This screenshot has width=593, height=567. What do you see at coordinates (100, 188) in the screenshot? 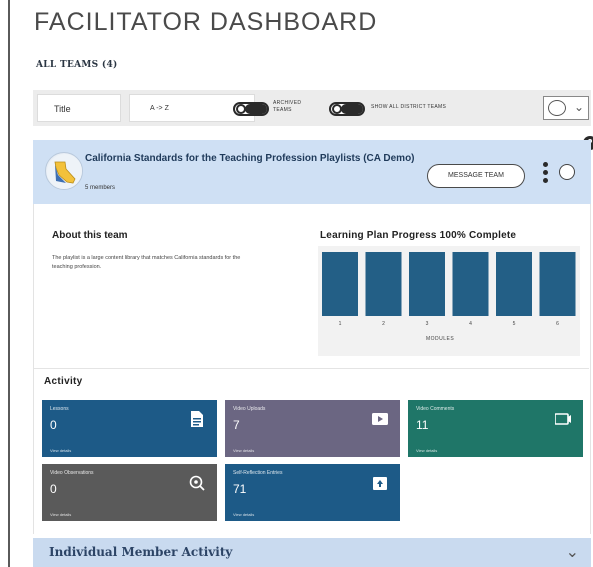
I see `team-member-count: 5 members` at bounding box center [100, 188].